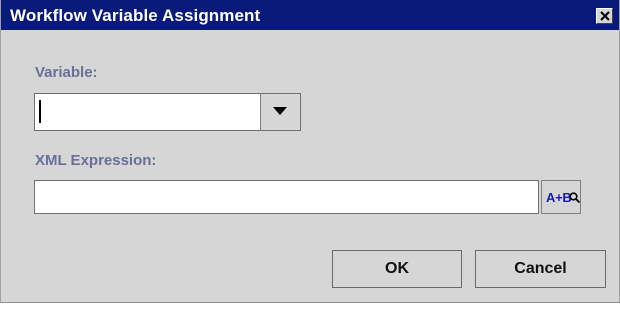  I want to click on cancel-button: Cancel, so click(540, 269).